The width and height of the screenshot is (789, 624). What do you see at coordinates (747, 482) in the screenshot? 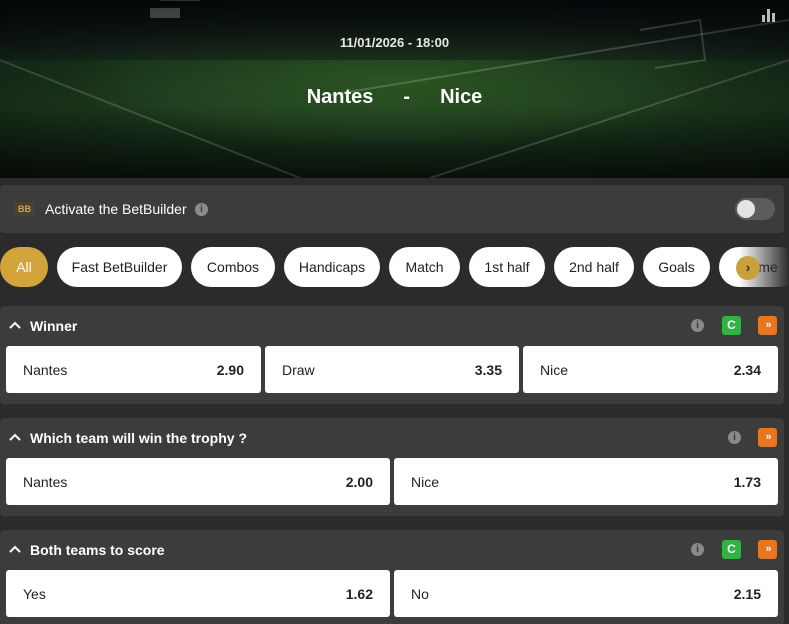
I see `outcome-odds: 1.73` at bounding box center [747, 482].